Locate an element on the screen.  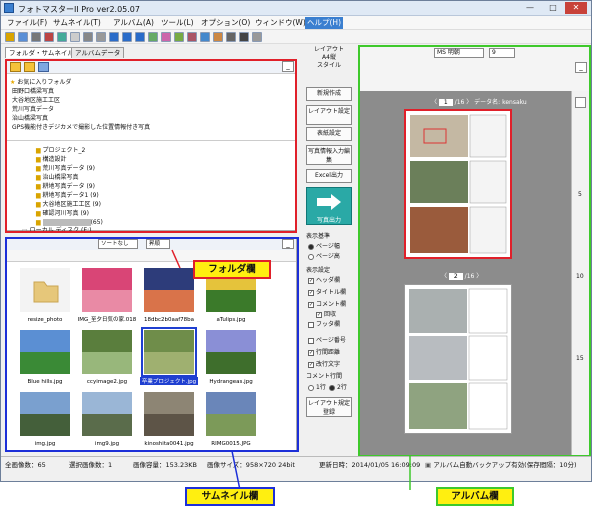
album-callout: アルバム欄 is located at coordinates (475, 496).